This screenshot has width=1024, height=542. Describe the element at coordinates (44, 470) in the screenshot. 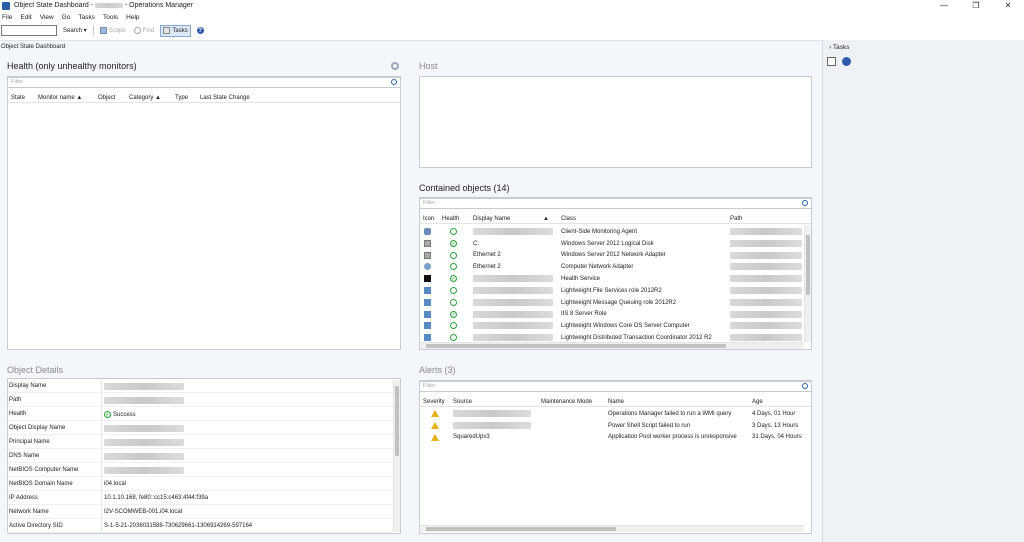

I see `detail-key: NetBIOS Computer Name` at that location.